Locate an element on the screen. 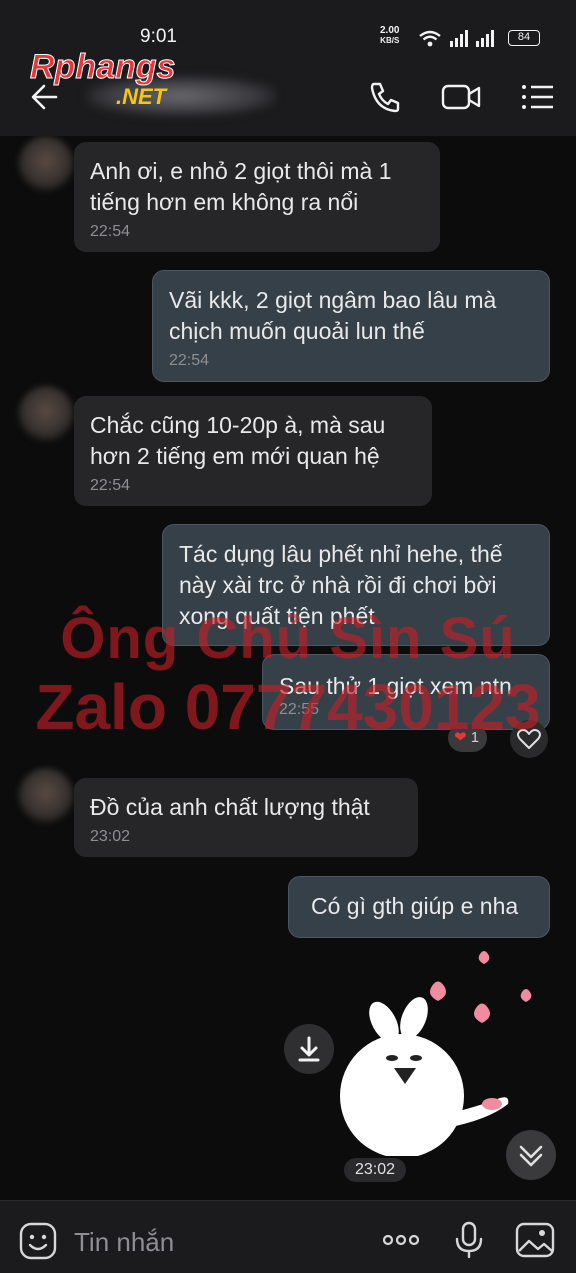 The height and width of the screenshot is (1273, 576). menu-list-icon is located at coordinates (537, 97).